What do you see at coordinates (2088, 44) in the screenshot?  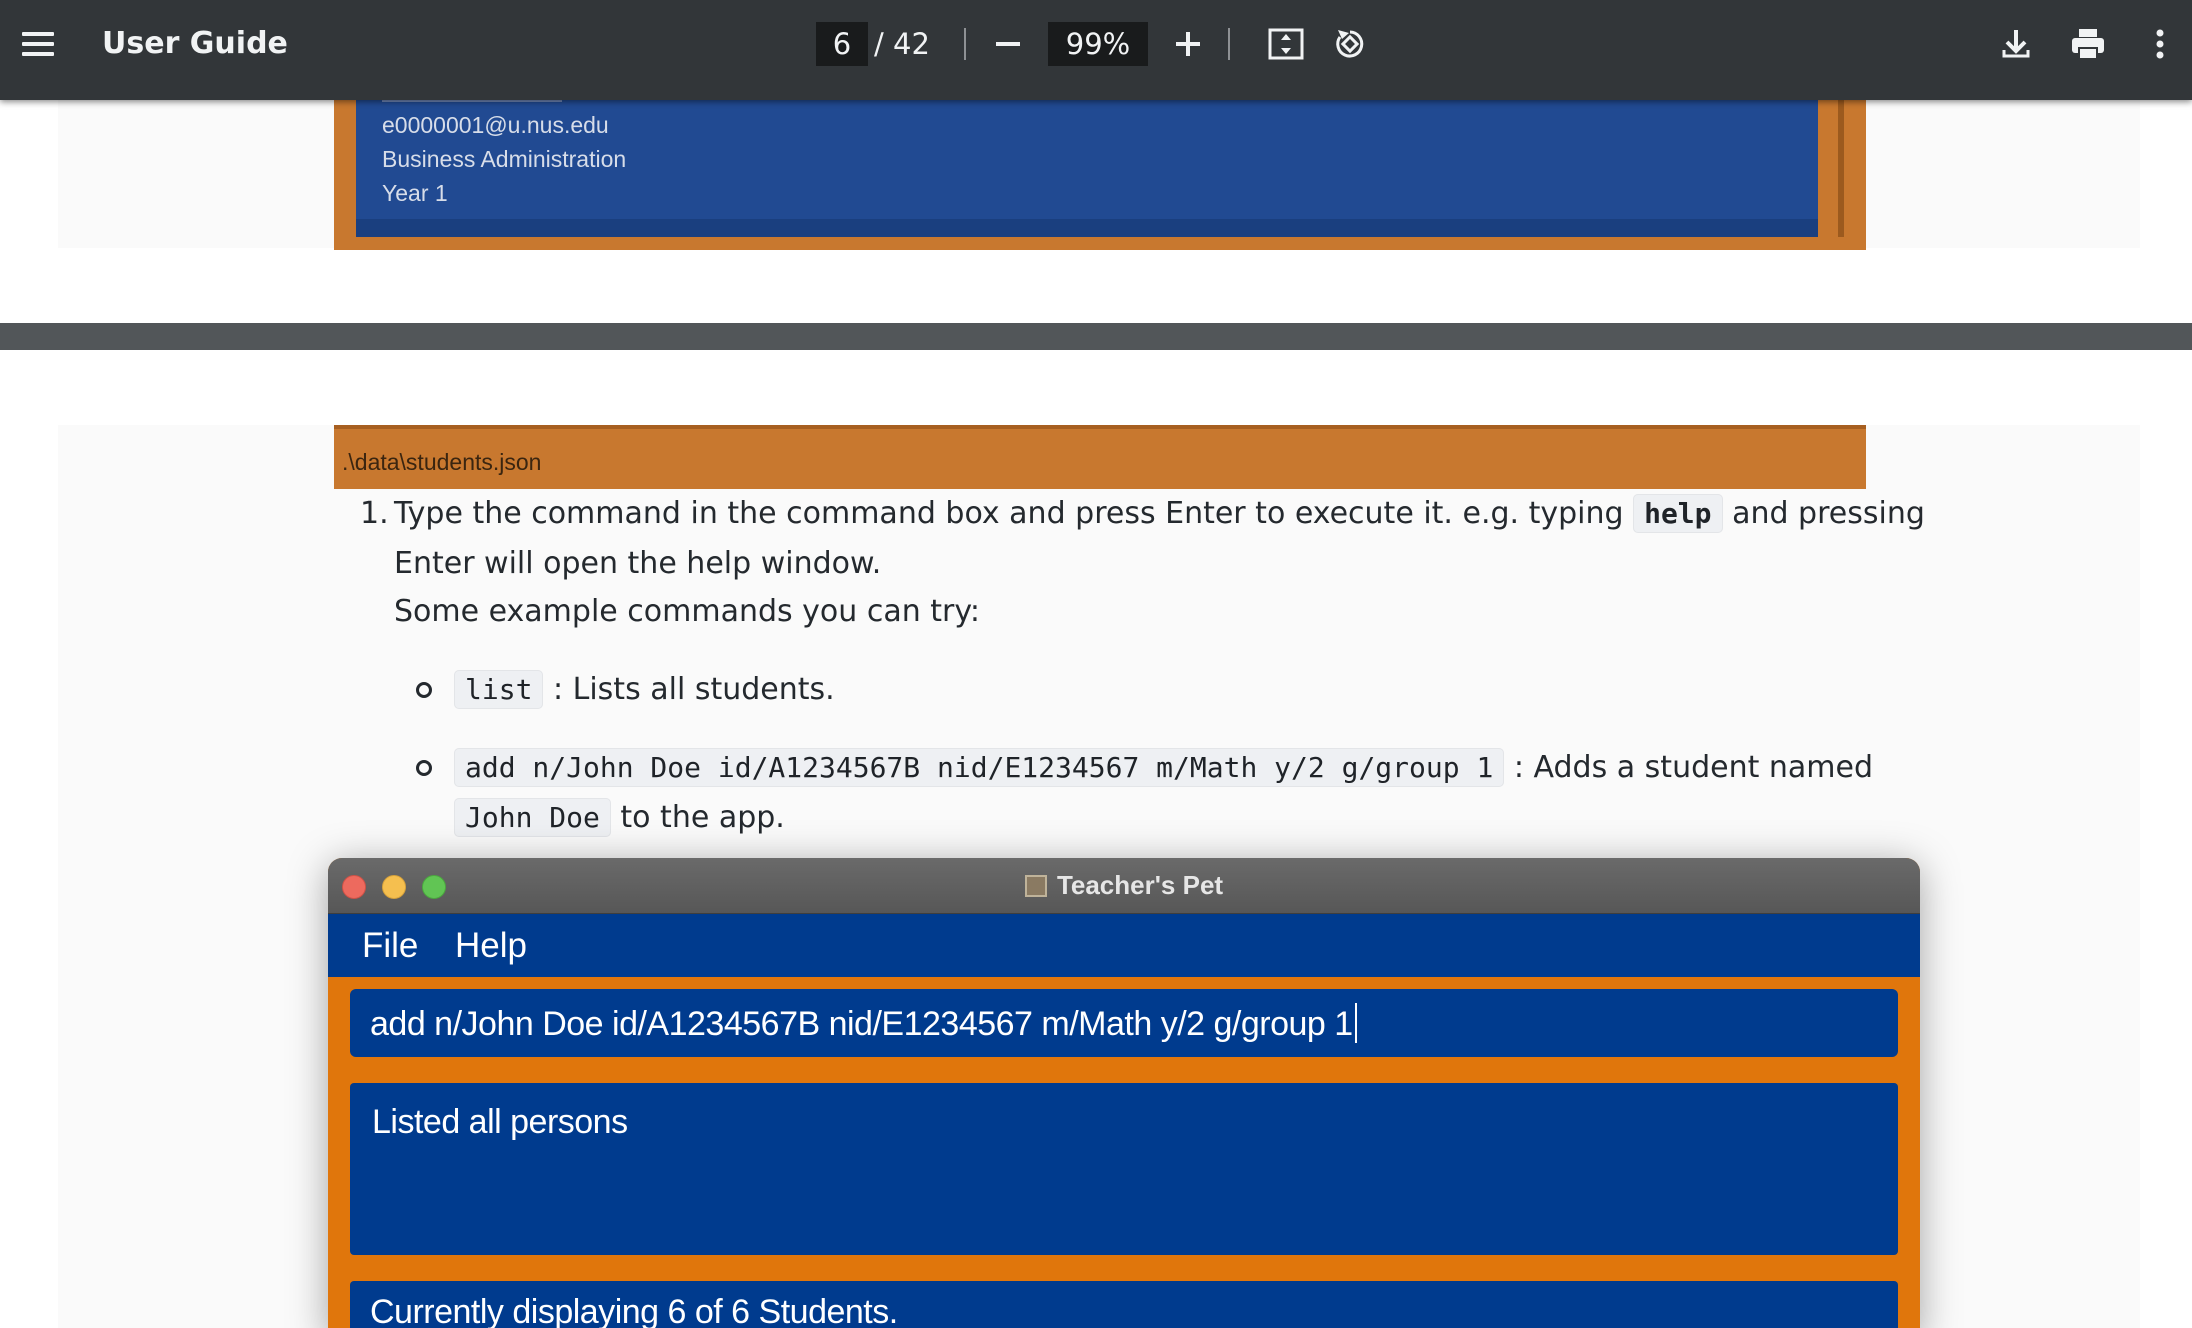 I see `print-icon` at bounding box center [2088, 44].